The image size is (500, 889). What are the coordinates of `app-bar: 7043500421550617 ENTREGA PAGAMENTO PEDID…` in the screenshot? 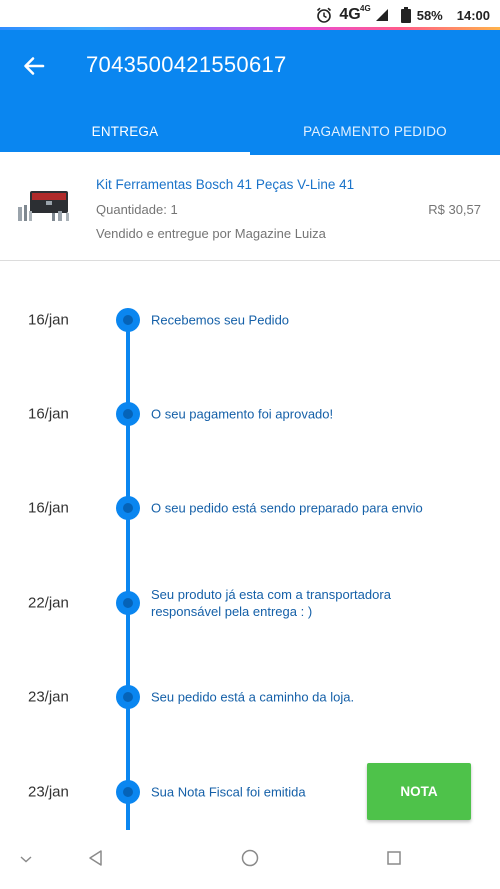 It's located at (250, 92).